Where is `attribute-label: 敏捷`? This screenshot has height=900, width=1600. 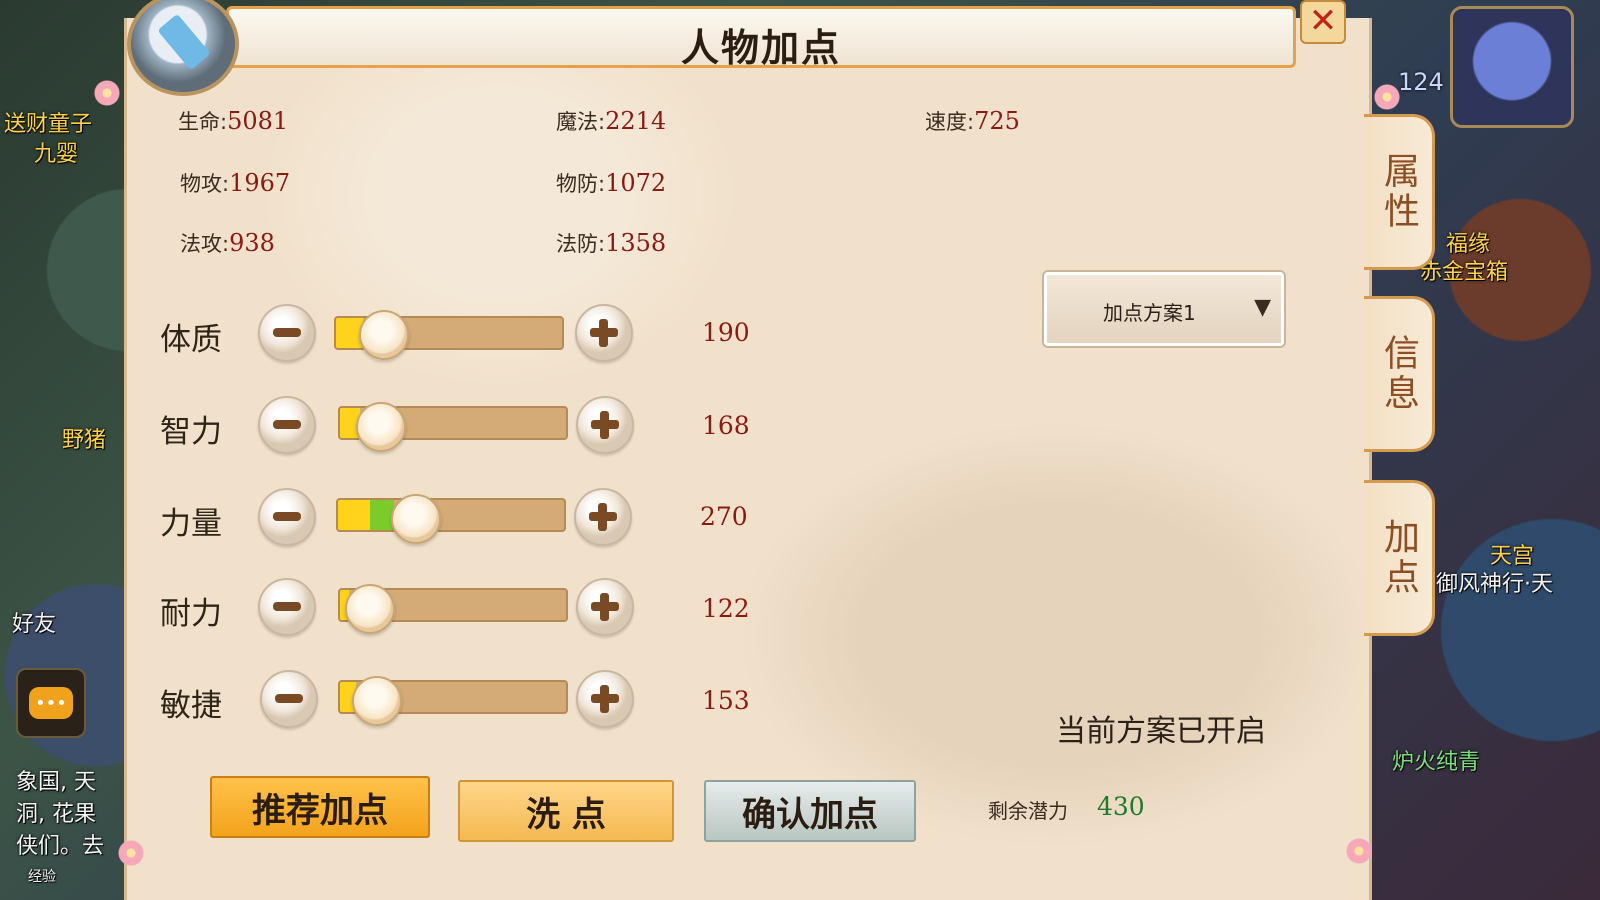 attribute-label: 敏捷 is located at coordinates (191, 706).